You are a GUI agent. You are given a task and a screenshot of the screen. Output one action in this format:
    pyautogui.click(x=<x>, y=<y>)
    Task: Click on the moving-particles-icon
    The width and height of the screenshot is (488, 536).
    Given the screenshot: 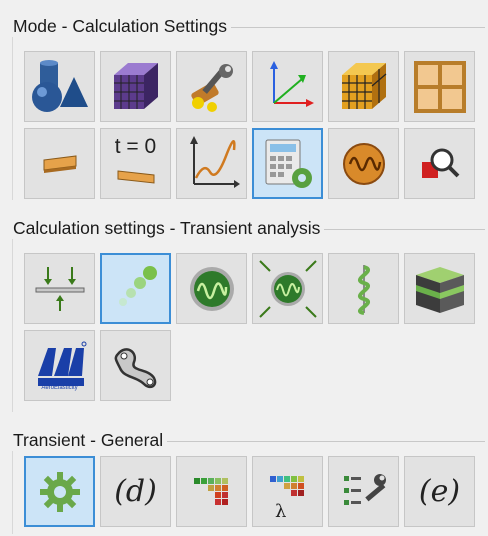 What is the action you would take?
    pyautogui.click(x=137, y=285)
    